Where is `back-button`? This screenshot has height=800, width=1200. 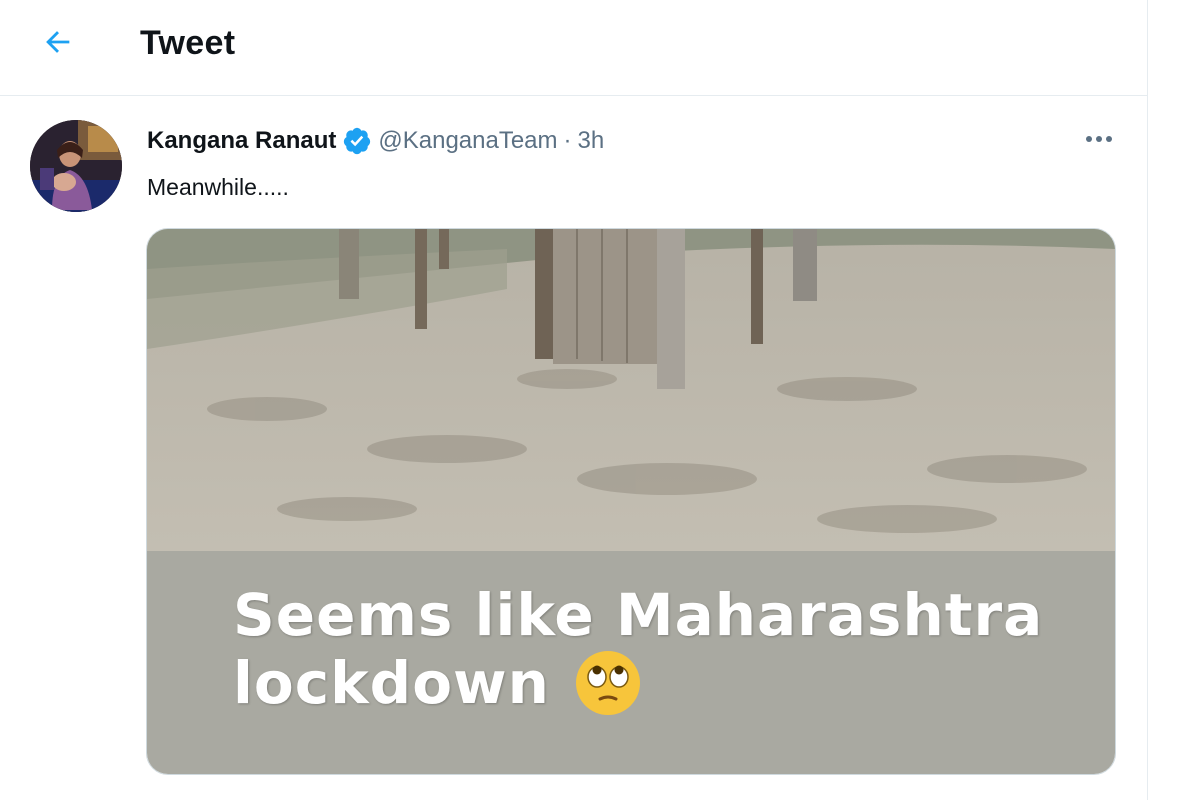
back-button is located at coordinates (58, 42).